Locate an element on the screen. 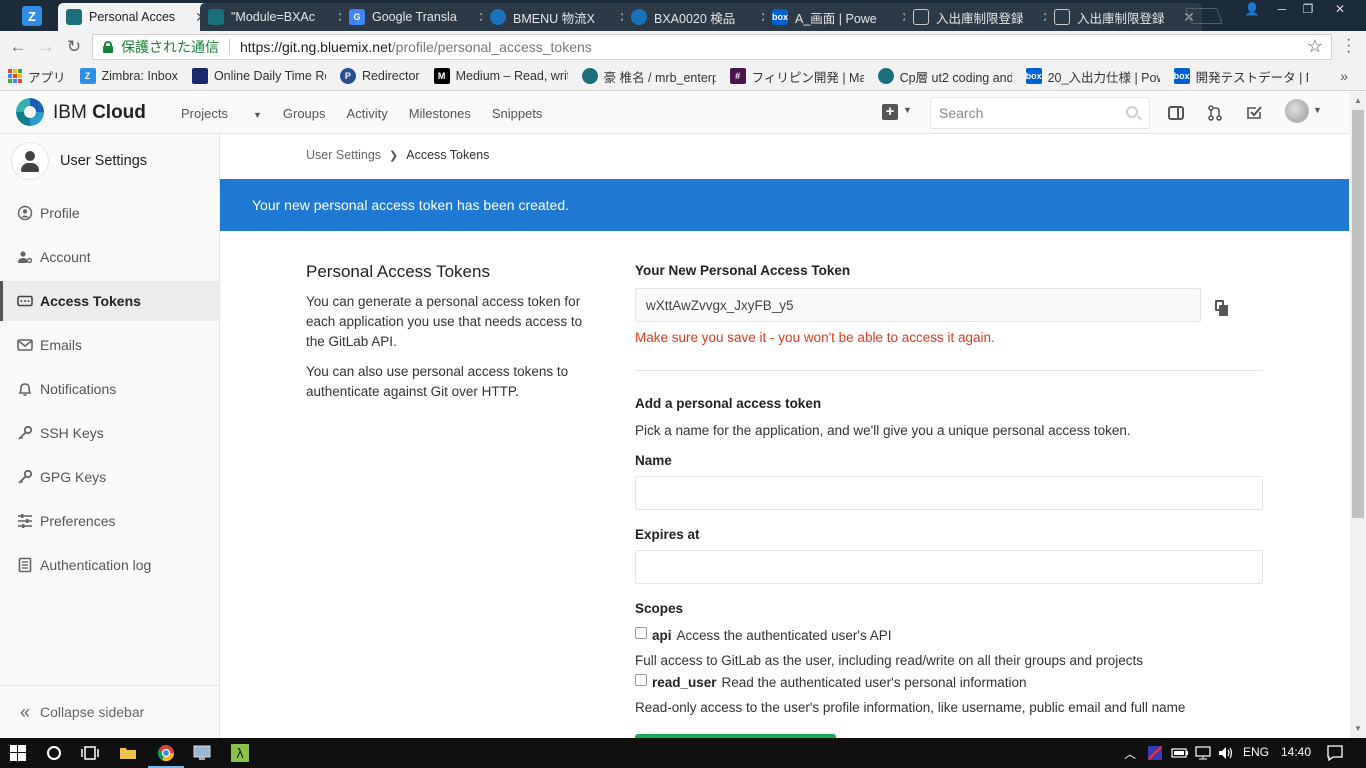  app-lambda-icon: λ is located at coordinates (240, 753).